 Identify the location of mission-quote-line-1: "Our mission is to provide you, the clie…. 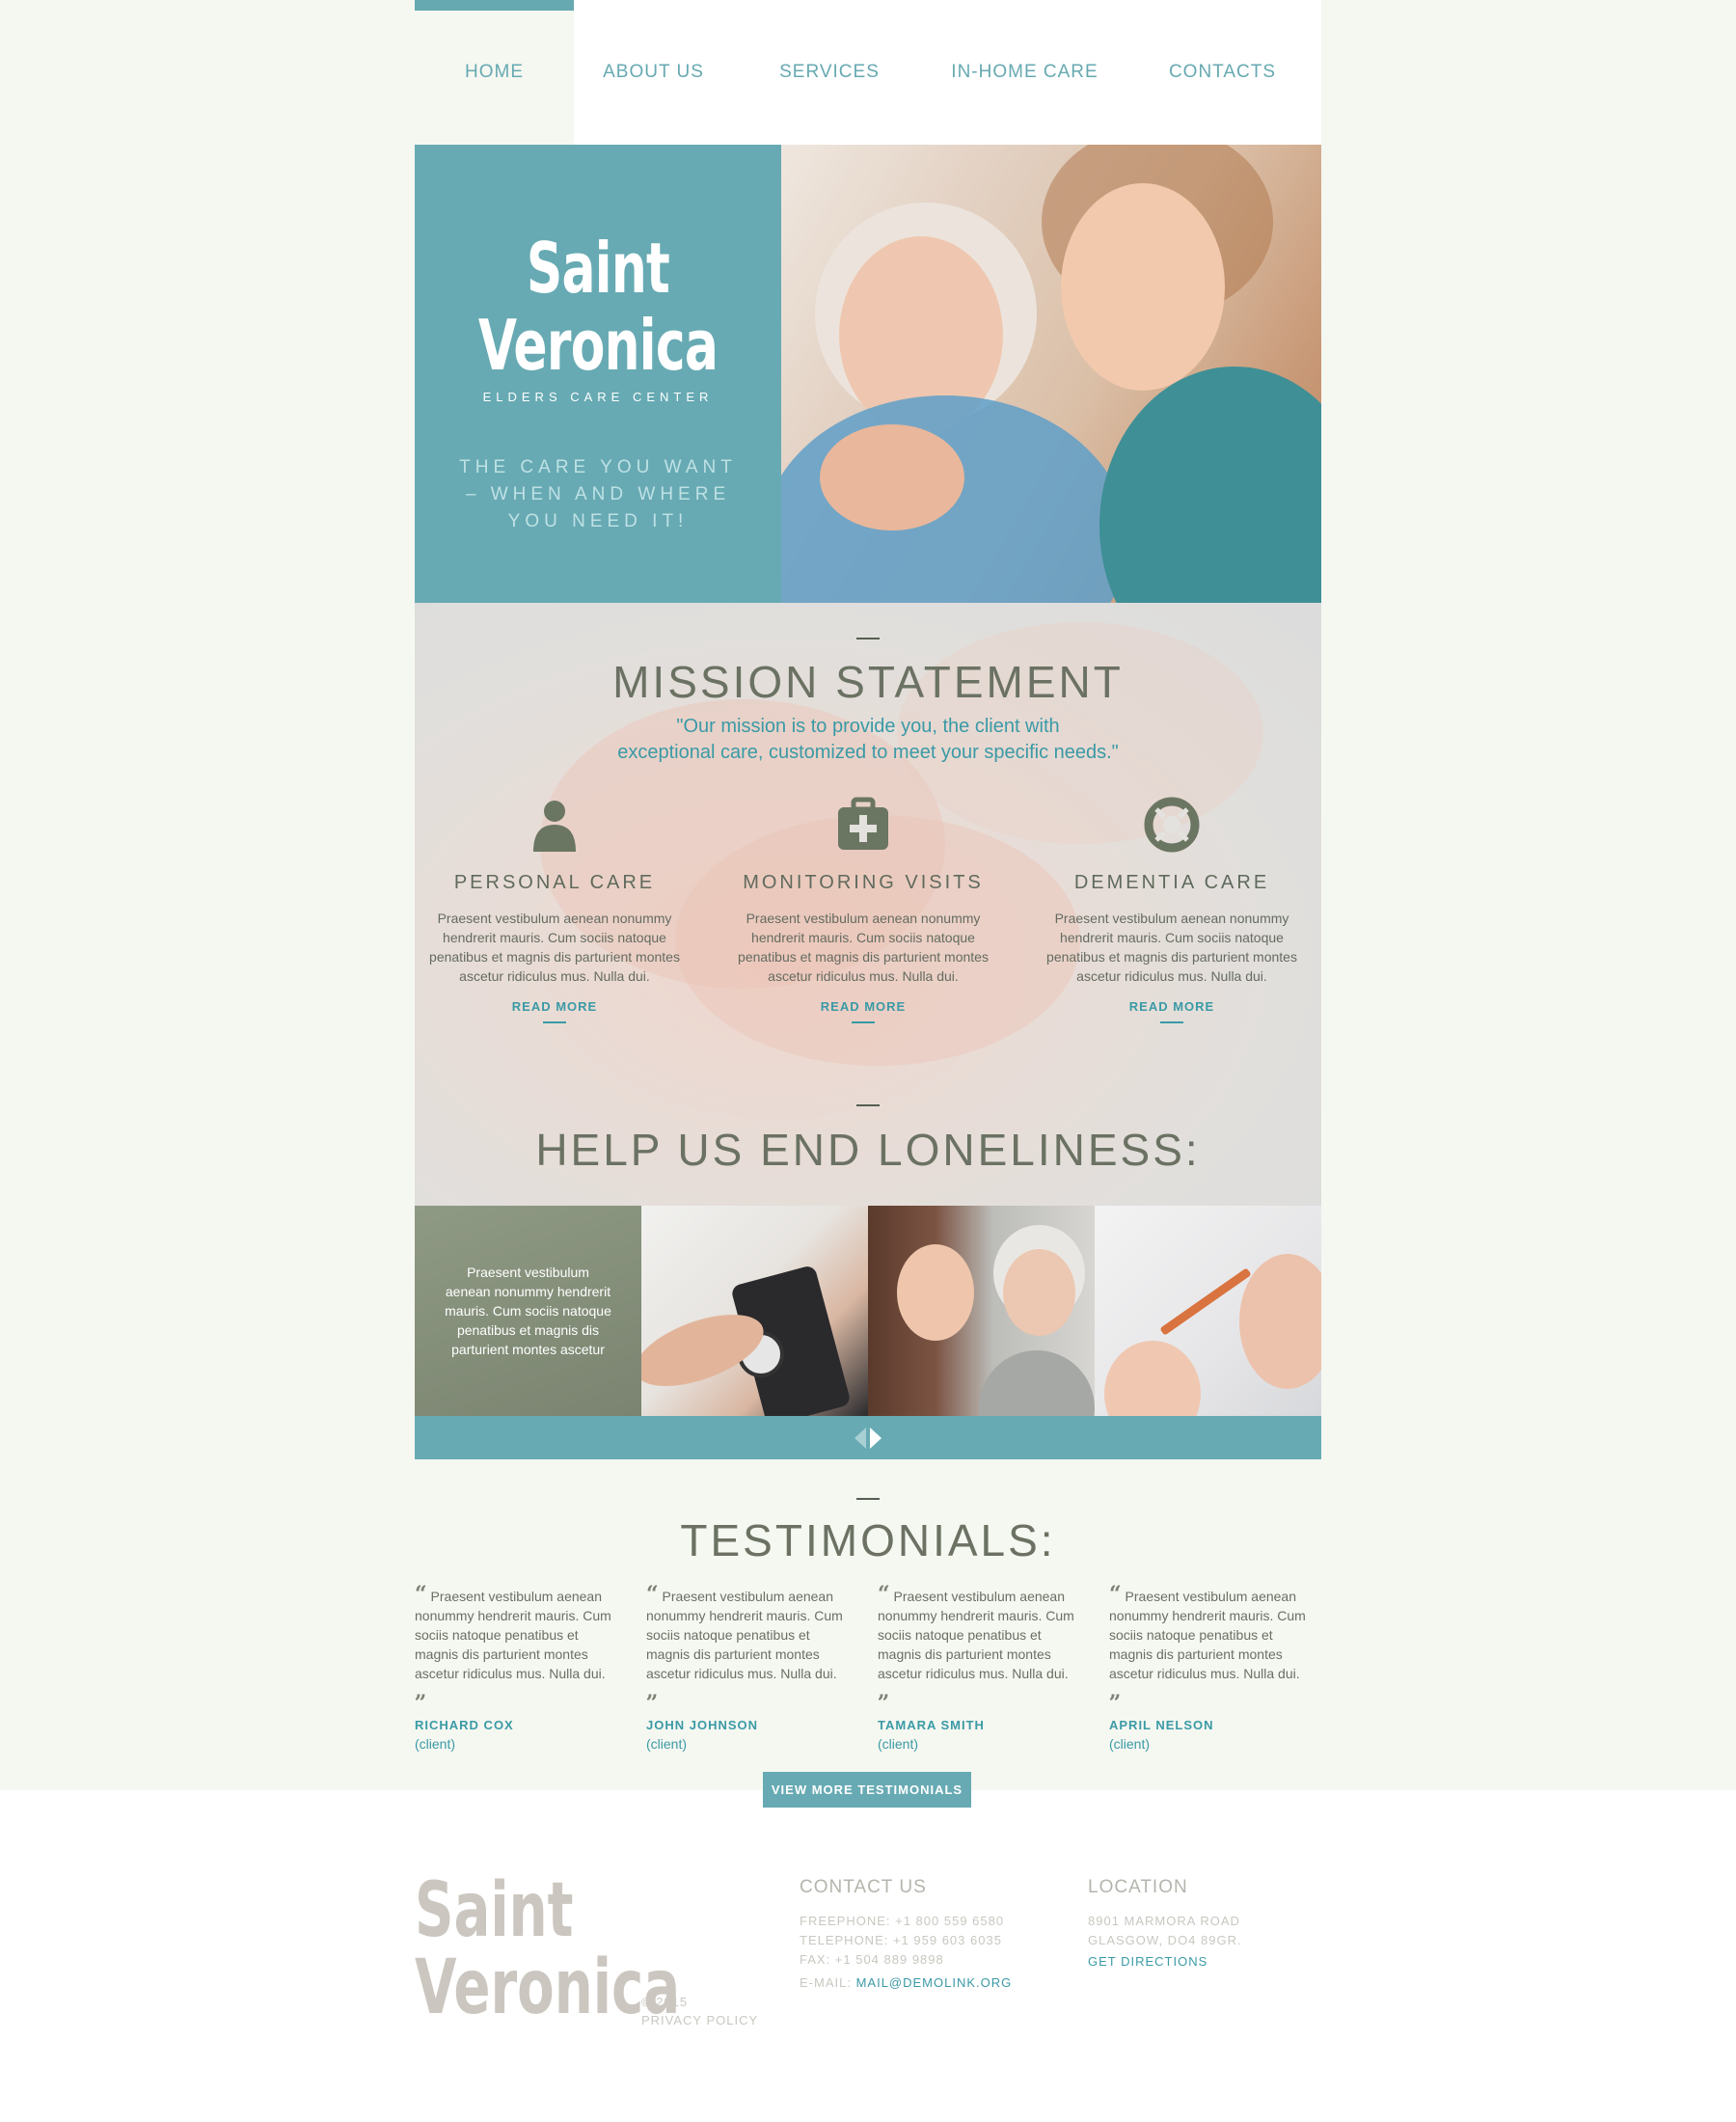
(868, 727).